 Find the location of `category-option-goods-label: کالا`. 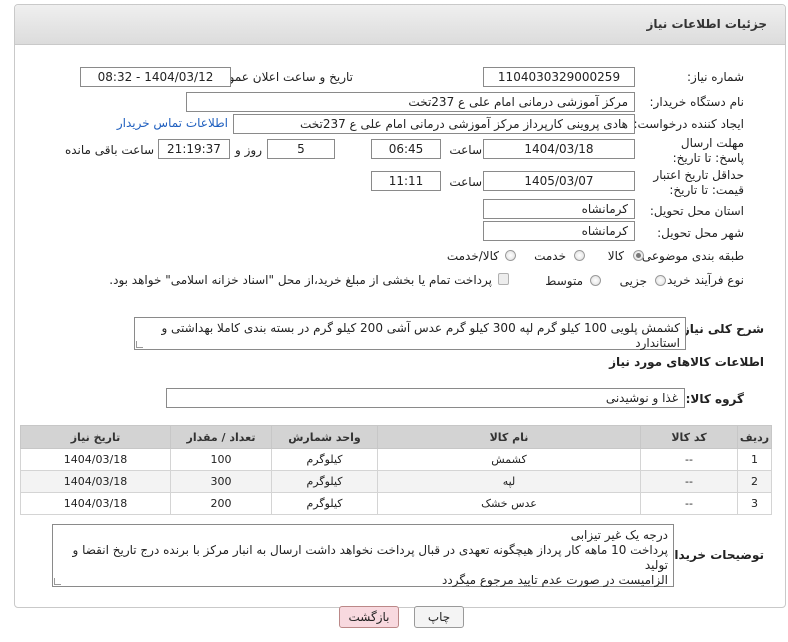

category-option-goods-label: کالا is located at coordinates (615, 256).